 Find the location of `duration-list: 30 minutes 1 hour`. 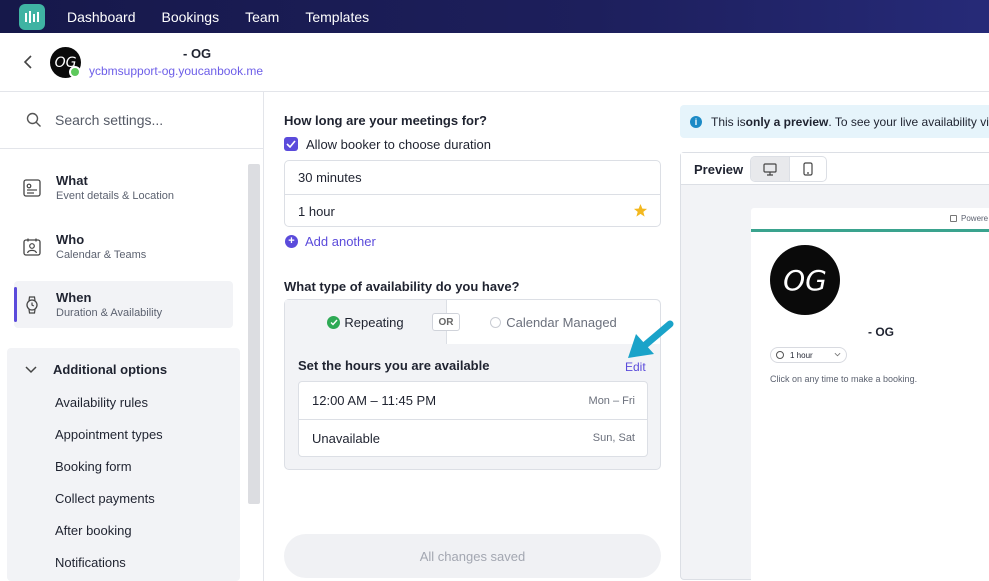

duration-list: 30 minutes 1 hour is located at coordinates (472, 193).